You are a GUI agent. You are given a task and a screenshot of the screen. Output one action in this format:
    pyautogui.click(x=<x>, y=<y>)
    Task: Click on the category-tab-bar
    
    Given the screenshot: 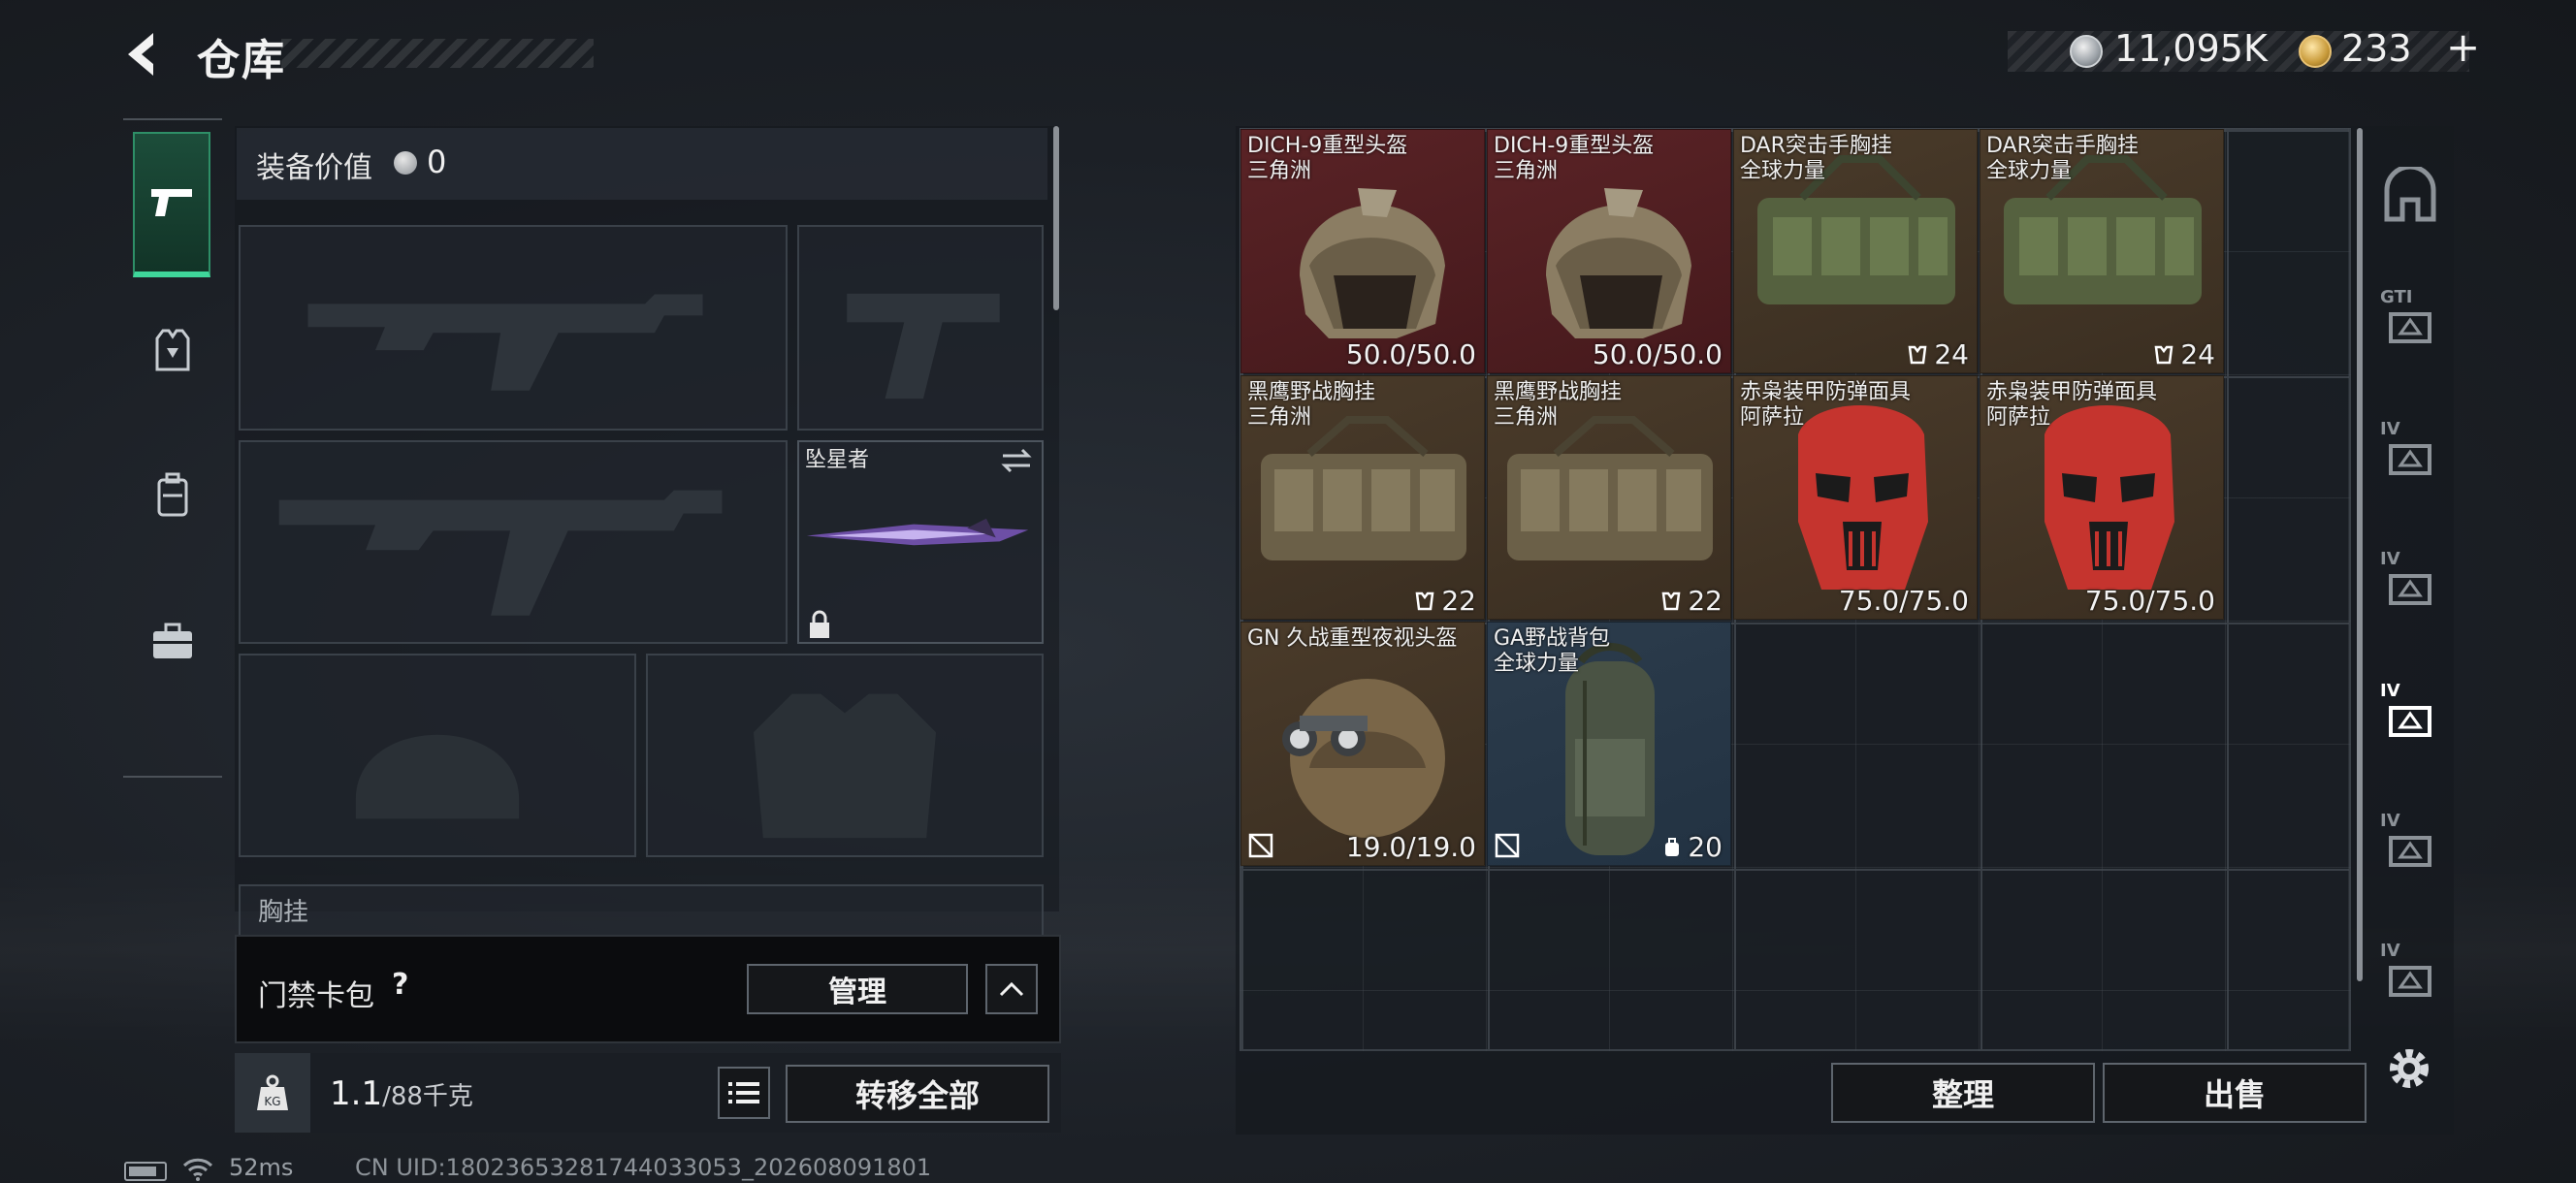 What is the action you would take?
    pyautogui.click(x=172, y=448)
    